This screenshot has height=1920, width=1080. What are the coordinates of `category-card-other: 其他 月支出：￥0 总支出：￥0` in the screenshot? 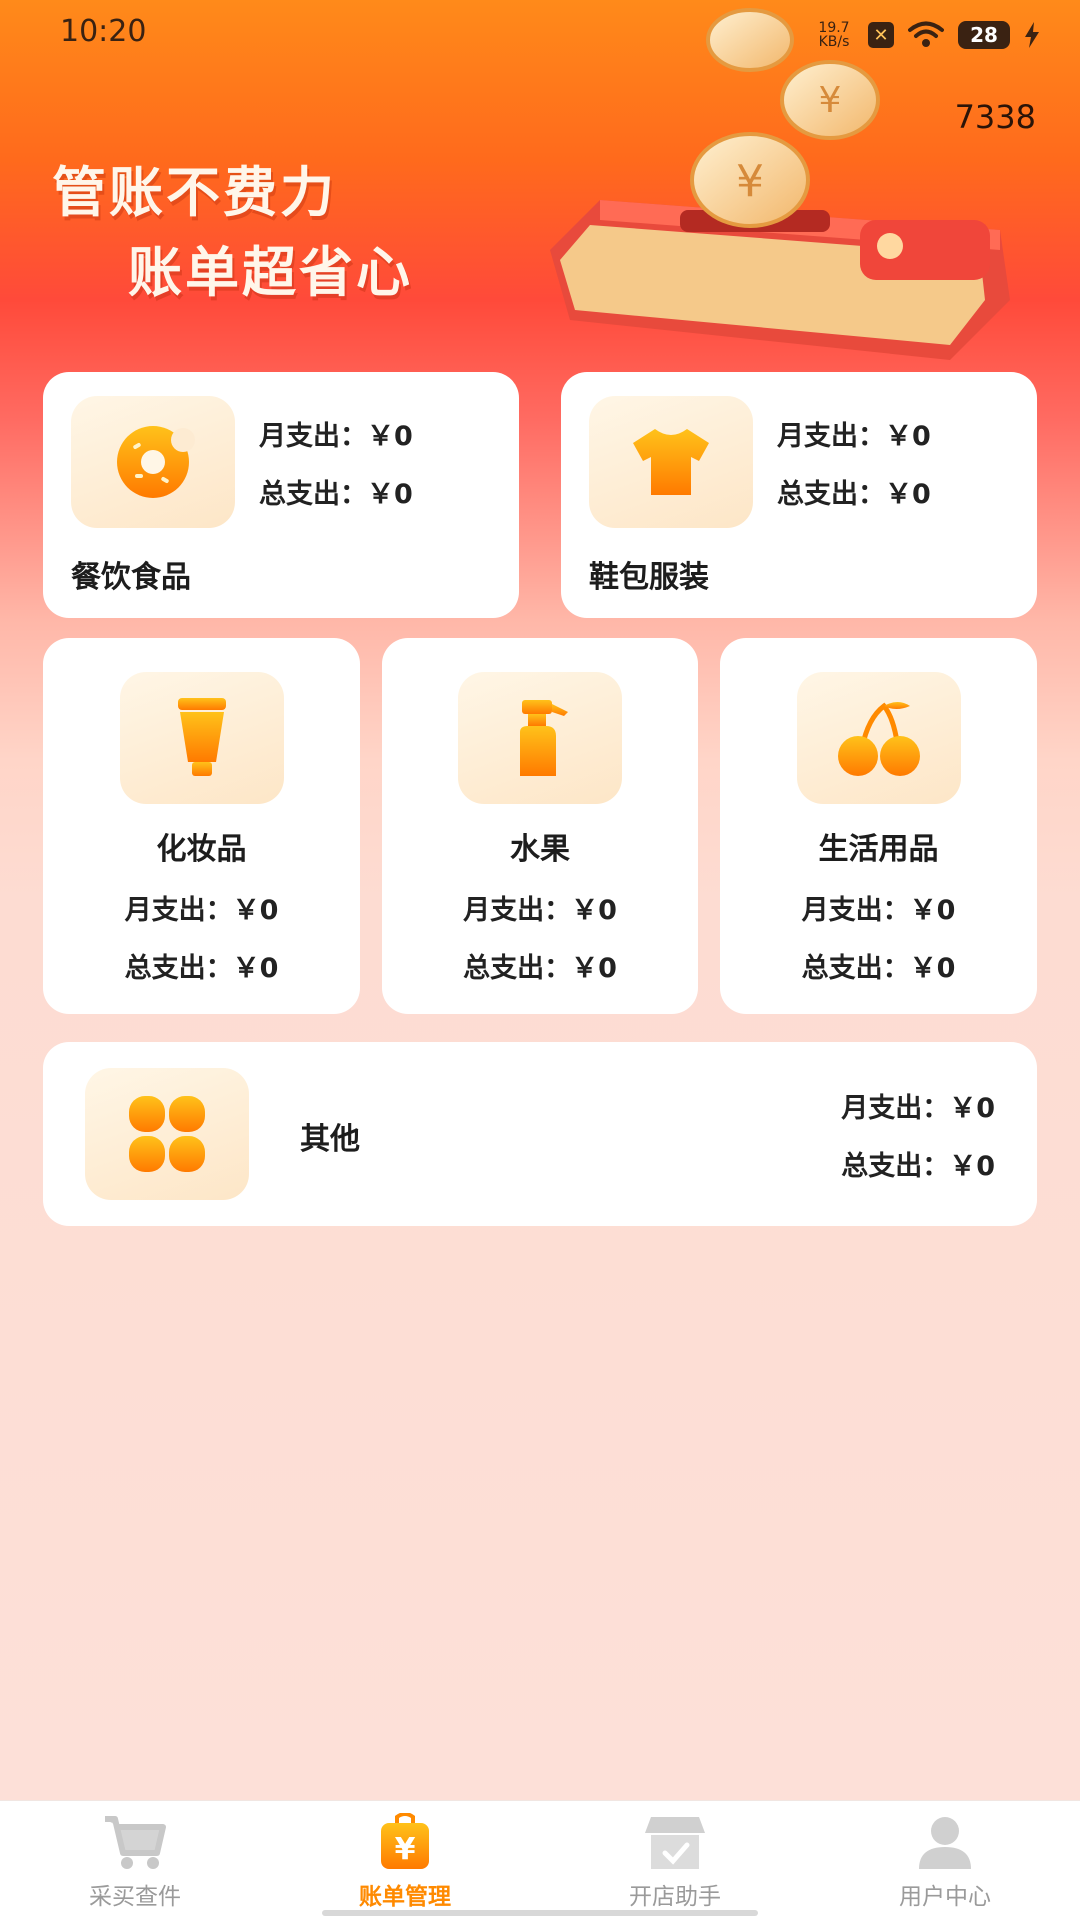 It's located at (540, 1134).